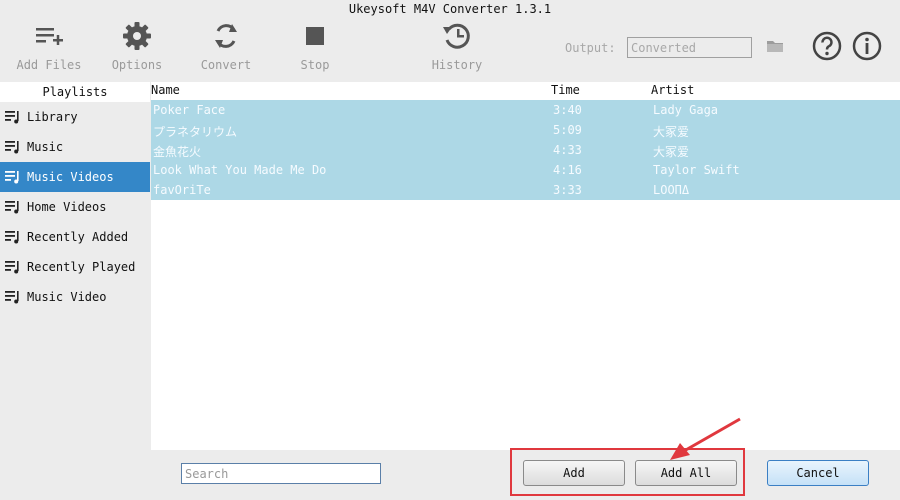 The height and width of the screenshot is (500, 900). What do you see at coordinates (525, 91) in the screenshot?
I see `table-header: Name Time Artist` at bounding box center [525, 91].